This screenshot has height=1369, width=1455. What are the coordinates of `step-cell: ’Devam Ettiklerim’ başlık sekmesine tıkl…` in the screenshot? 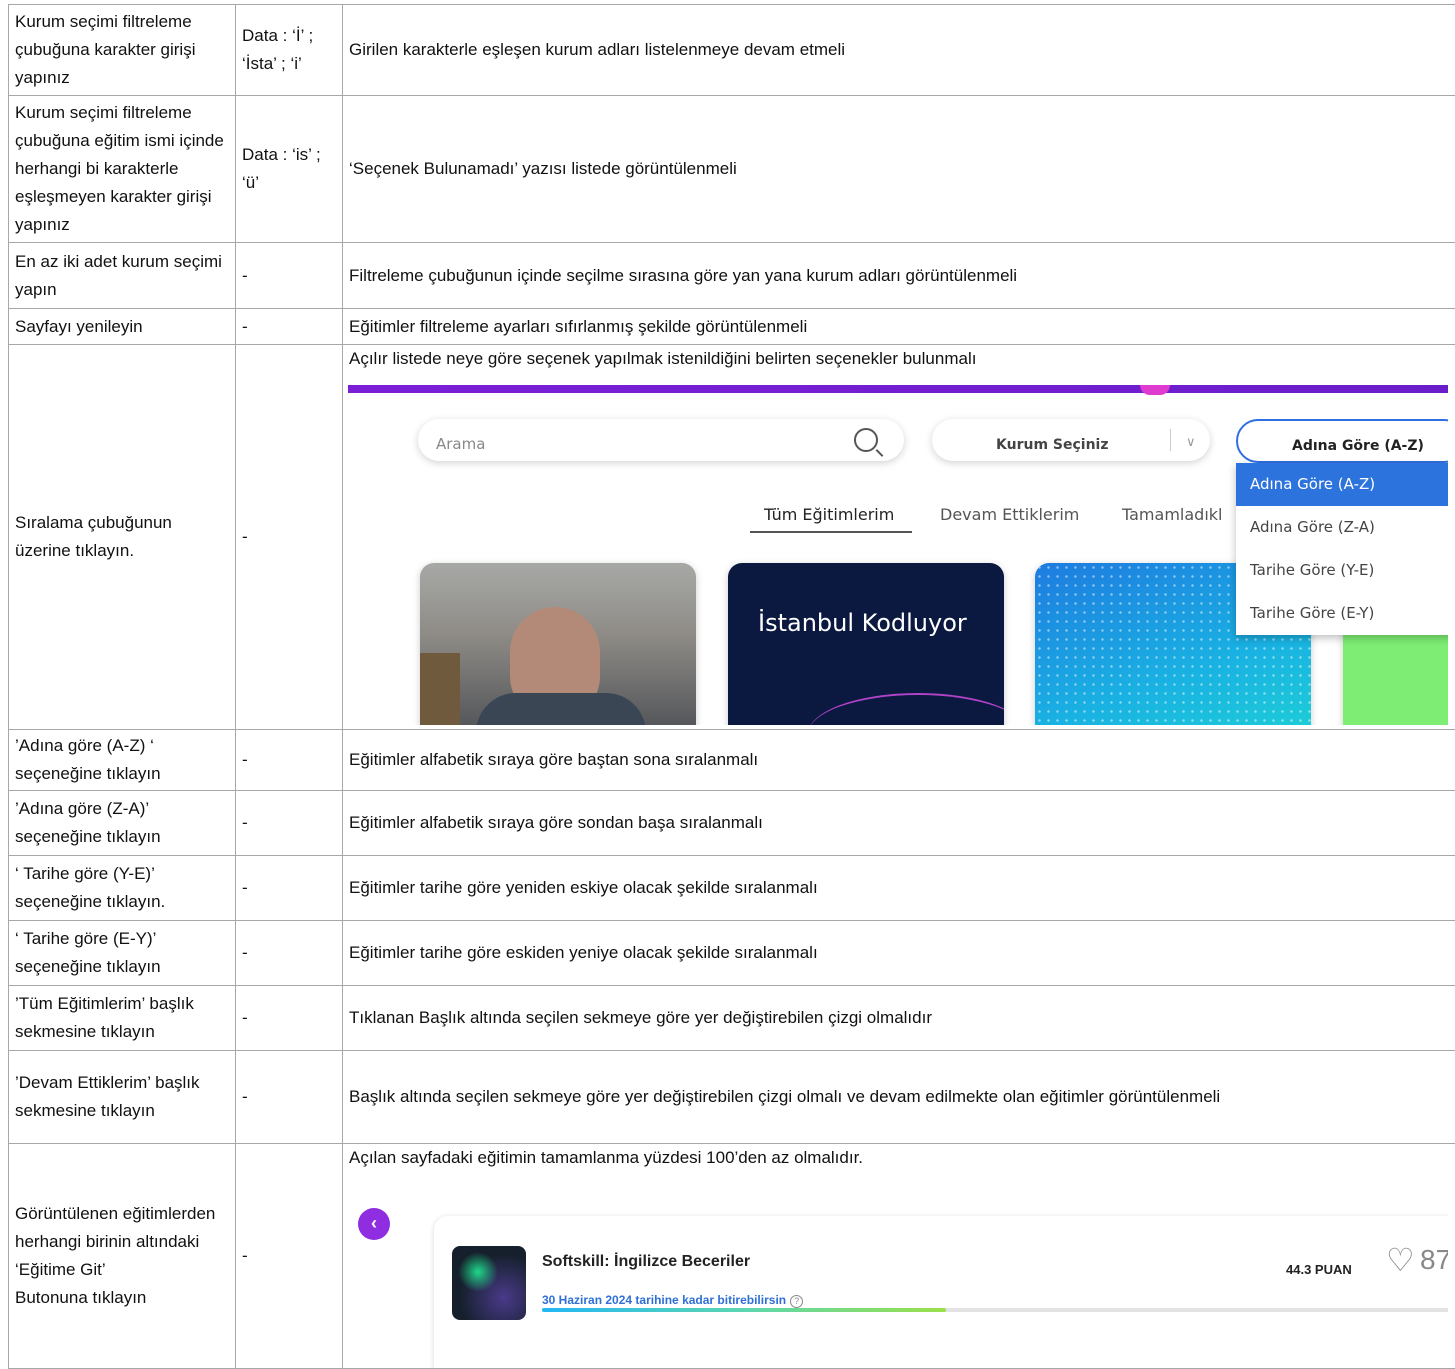 It's located at (122, 1097).